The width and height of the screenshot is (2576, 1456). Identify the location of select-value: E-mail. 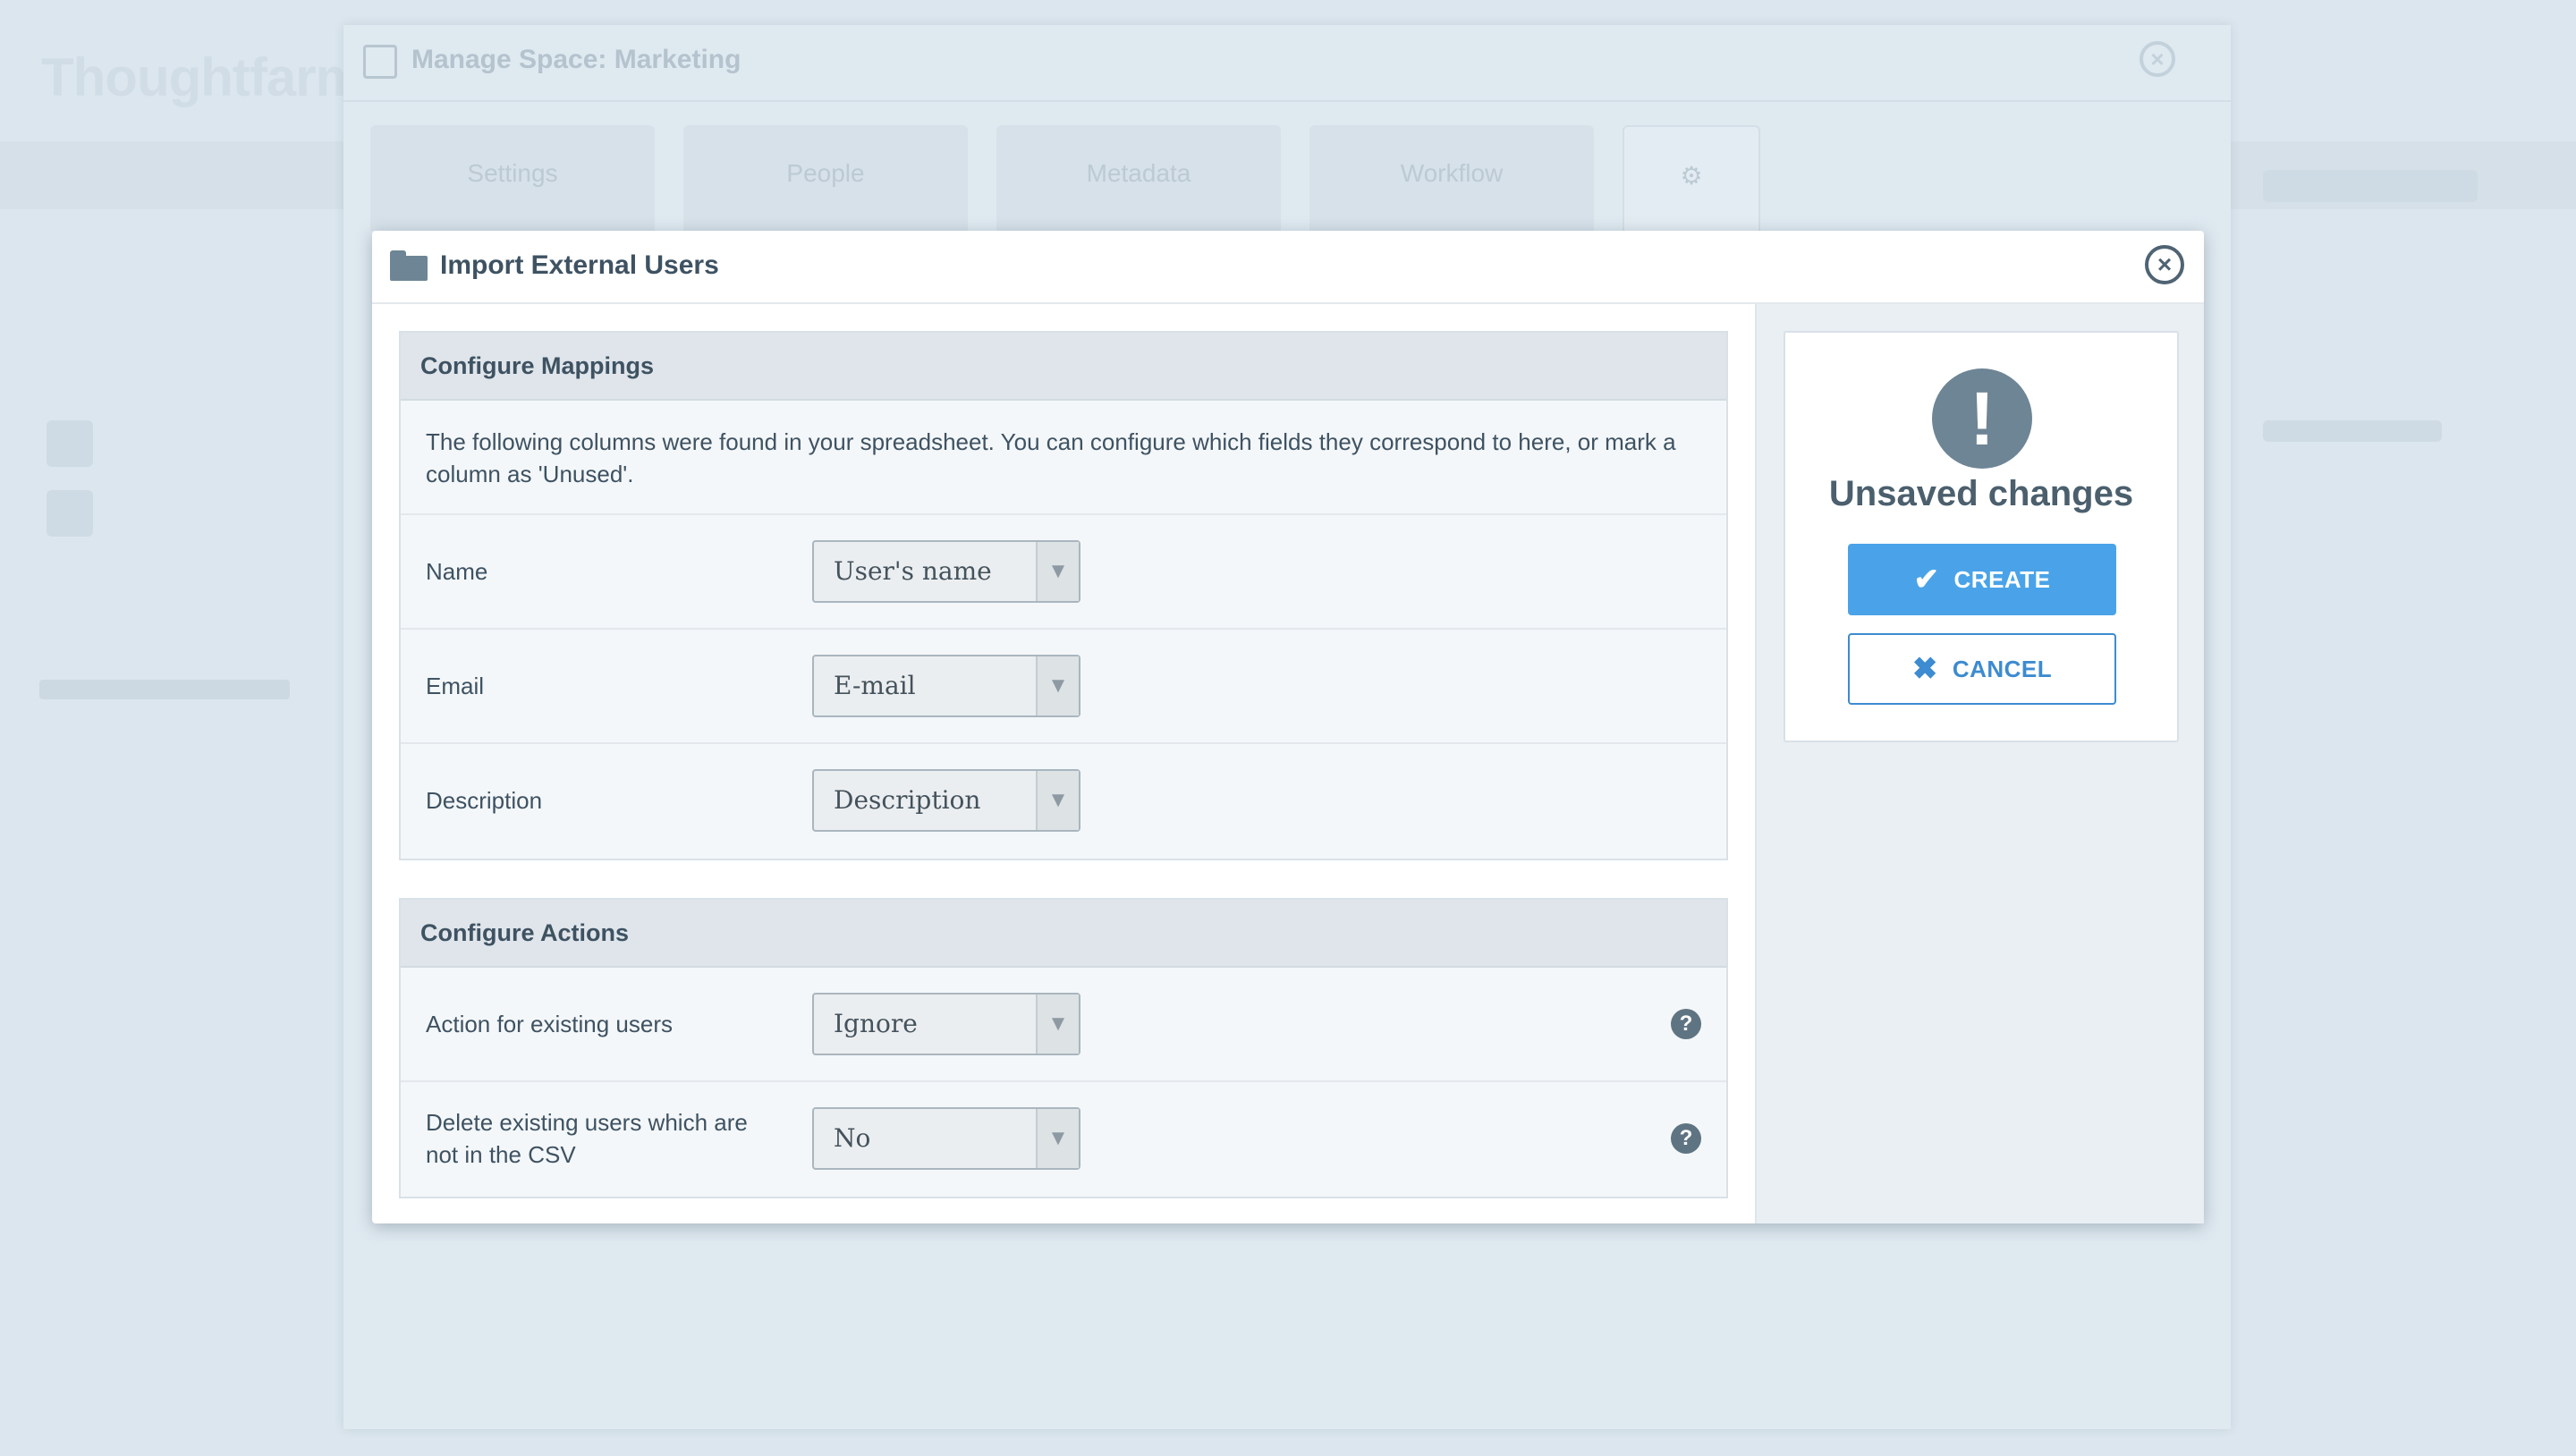
(875, 685).